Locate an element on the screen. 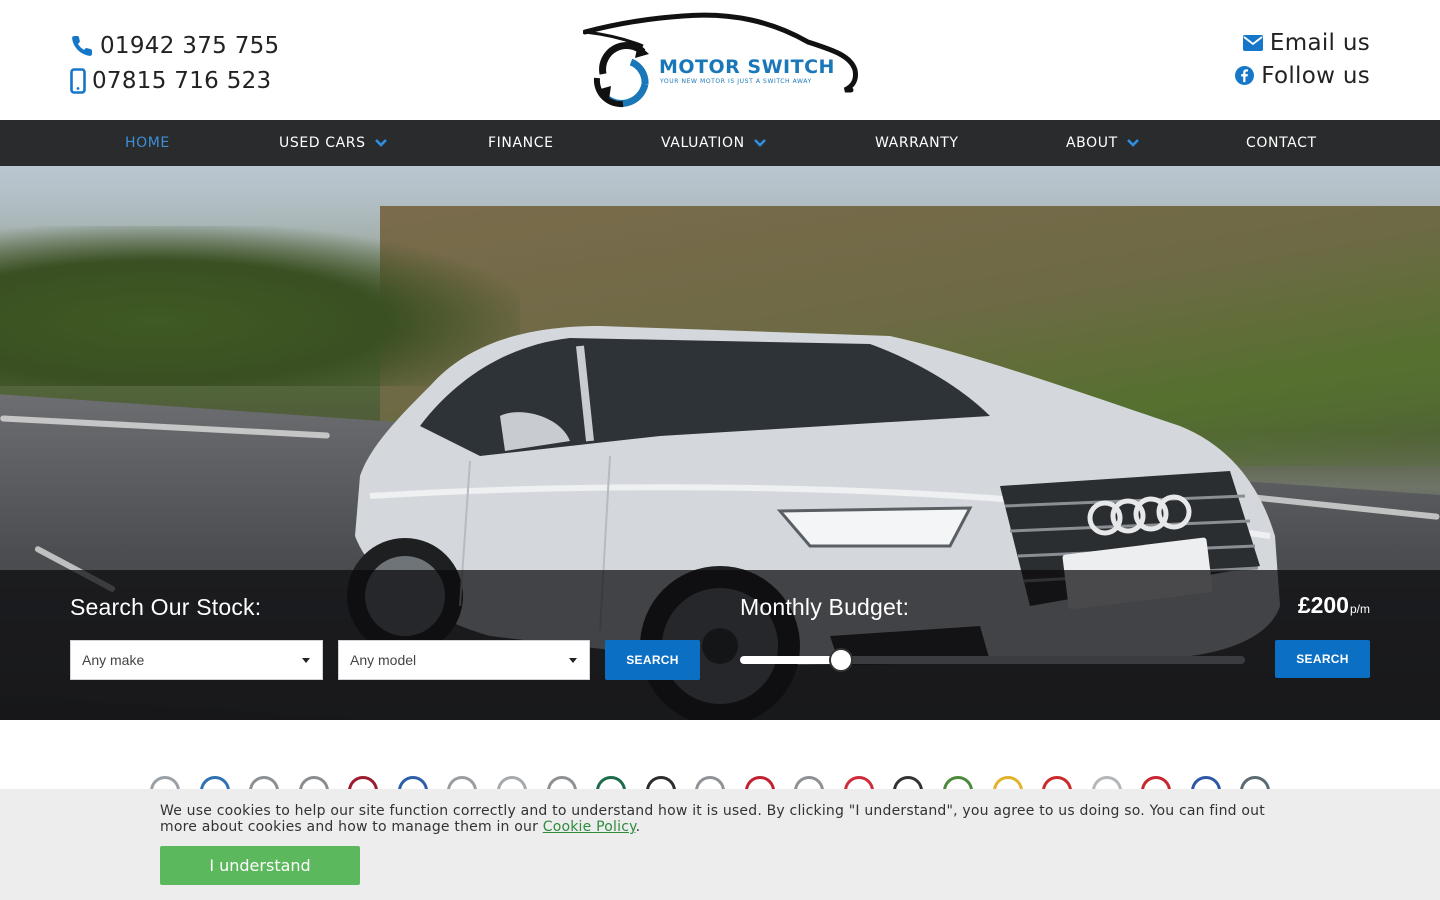 Image resolution: width=1440 pixels, height=900 pixels. budget-title: Monthly Budget: is located at coordinates (825, 607).